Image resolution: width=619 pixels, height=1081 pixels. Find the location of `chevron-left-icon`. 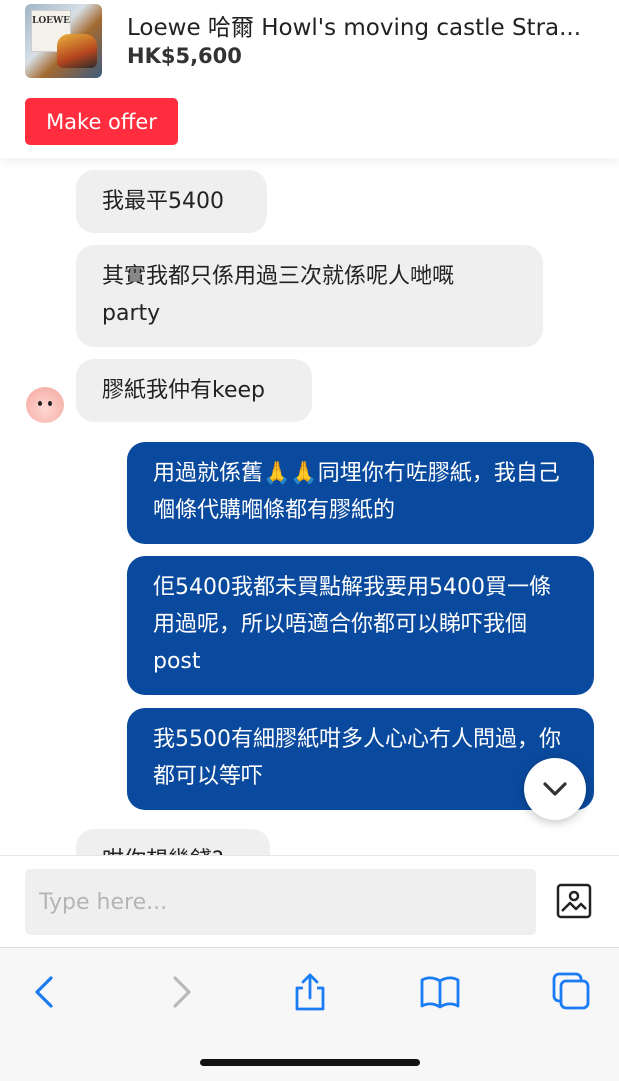

chevron-left-icon is located at coordinates (46, 992).